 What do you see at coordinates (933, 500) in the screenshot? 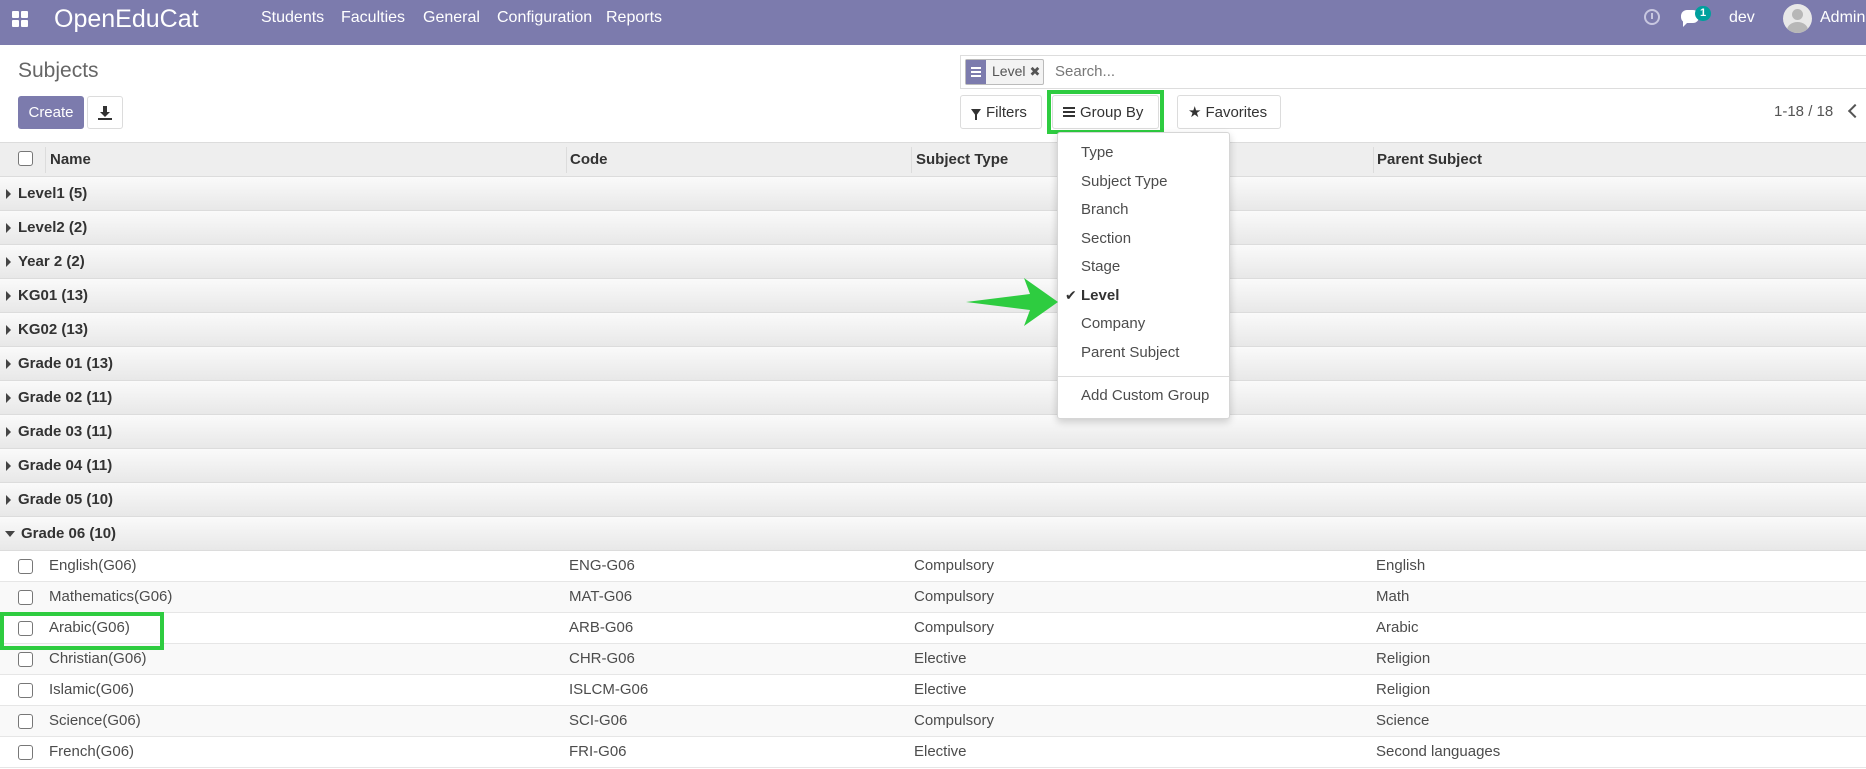
I see `group-row: Grade 05 (10)` at bounding box center [933, 500].